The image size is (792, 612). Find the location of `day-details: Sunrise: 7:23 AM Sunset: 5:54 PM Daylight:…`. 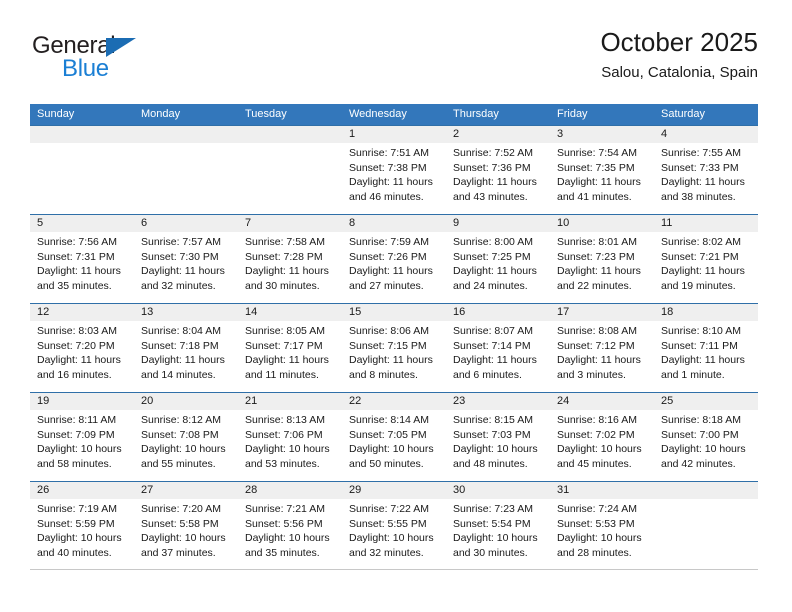

day-details: Sunrise: 7:23 AM Sunset: 5:54 PM Daylight:… is located at coordinates (498, 529).